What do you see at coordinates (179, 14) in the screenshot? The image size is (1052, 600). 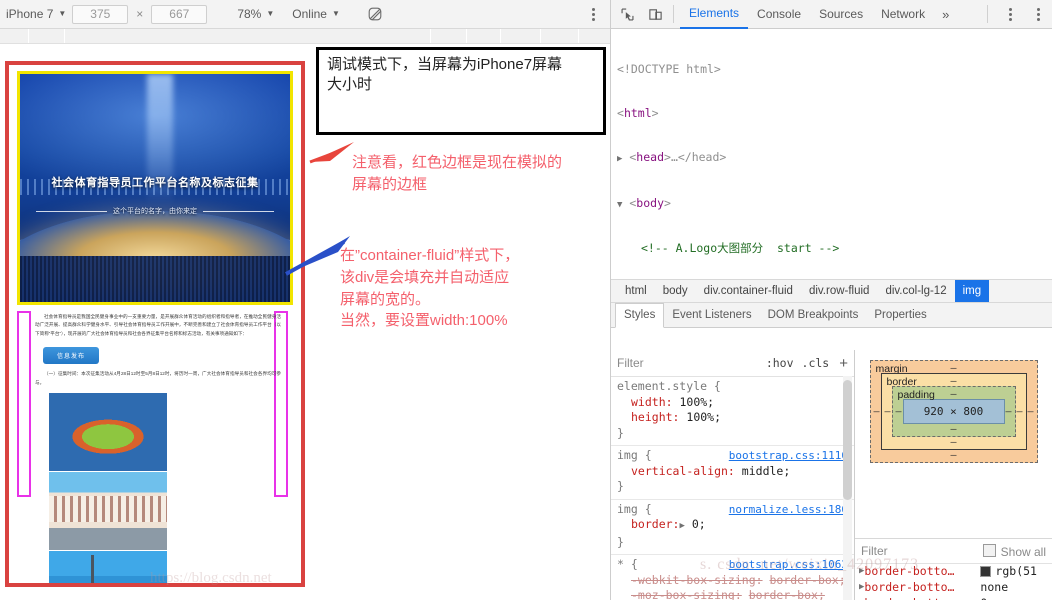 I see `viewport-height-input: 667` at bounding box center [179, 14].